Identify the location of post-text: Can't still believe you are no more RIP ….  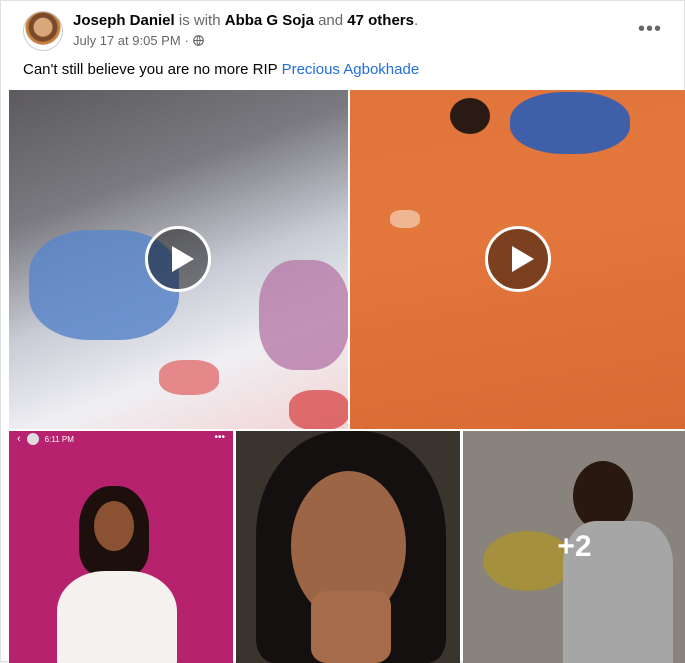
(221, 69).